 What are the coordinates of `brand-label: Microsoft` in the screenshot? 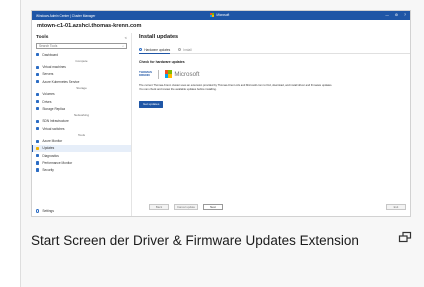 It's located at (223, 15).